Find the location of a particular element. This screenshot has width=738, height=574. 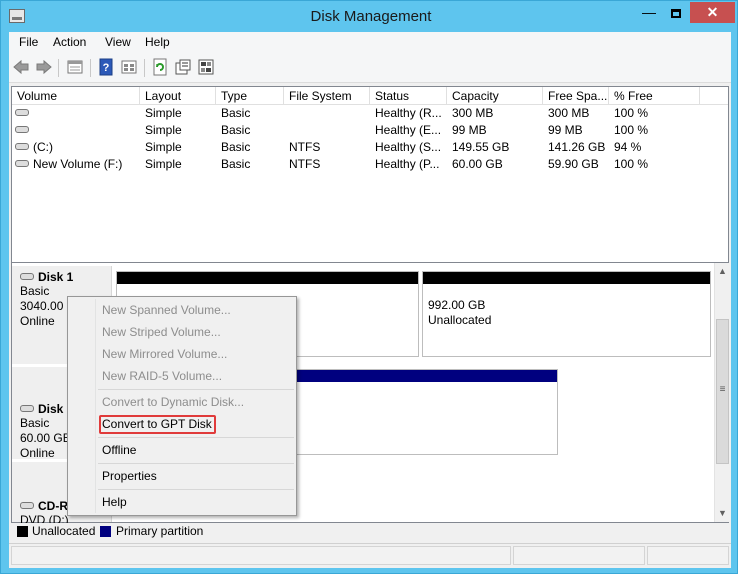

cd-drive-icon is located at coordinates (27, 506).